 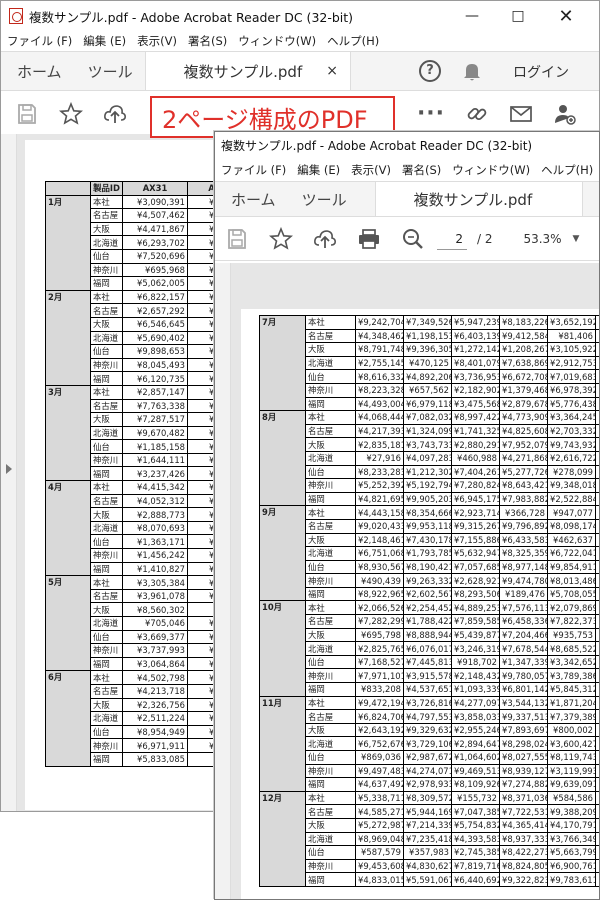 I want to click on help-icon: ?, so click(x=430, y=71).